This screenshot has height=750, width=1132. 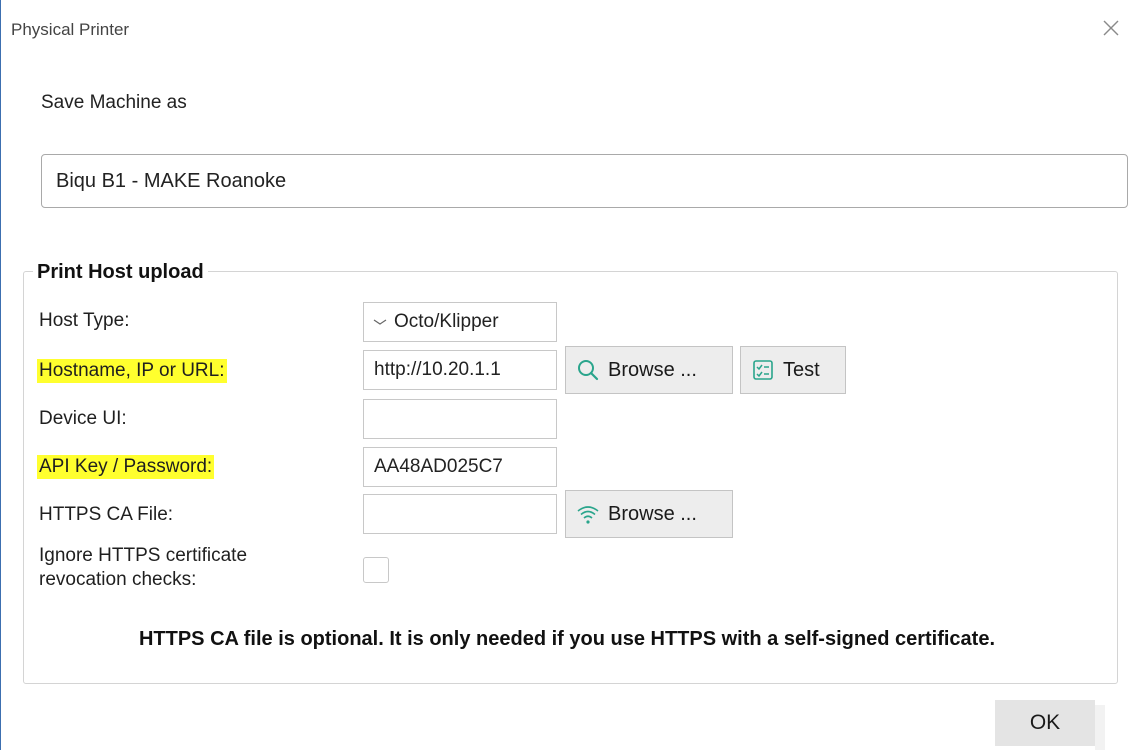 I want to click on machine-name-input, so click(x=584, y=181).